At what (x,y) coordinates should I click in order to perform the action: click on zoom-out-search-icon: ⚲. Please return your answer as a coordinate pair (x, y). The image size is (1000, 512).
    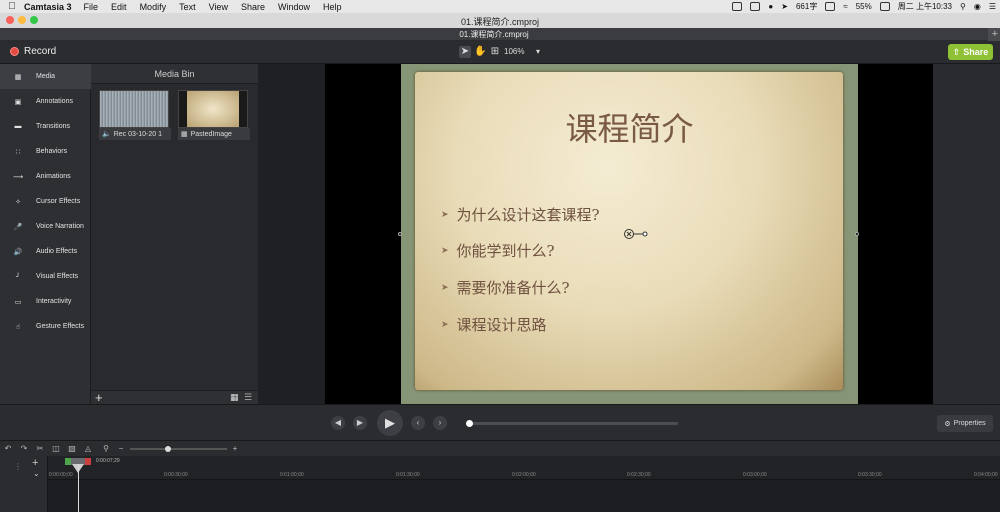
    Looking at the image, I should click on (106, 449).